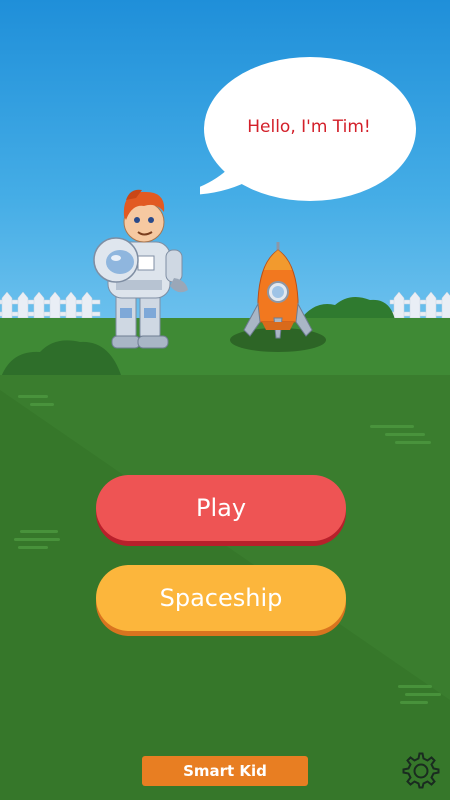 This screenshot has width=450, height=800. I want to click on astronaut-character, so click(140, 269).